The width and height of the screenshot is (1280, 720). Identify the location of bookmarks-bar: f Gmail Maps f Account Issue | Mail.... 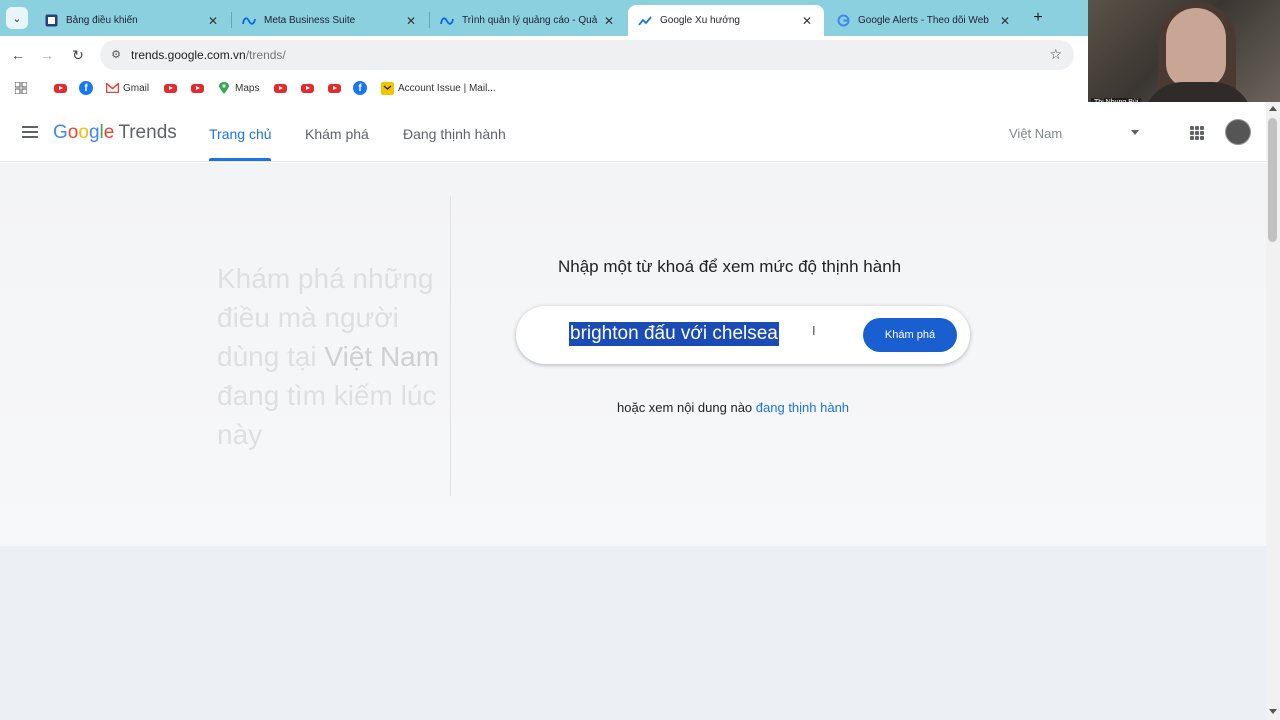
(544, 88).